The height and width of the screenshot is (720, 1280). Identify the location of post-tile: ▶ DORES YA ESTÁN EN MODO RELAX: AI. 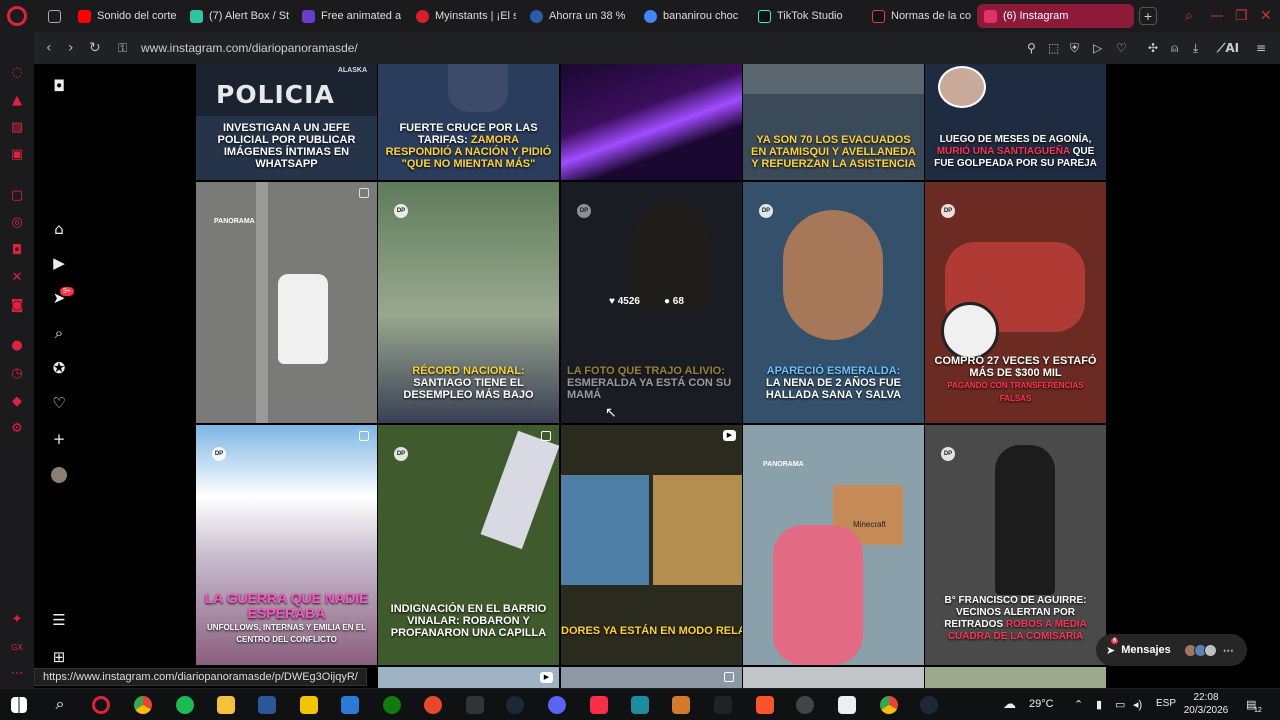
(651, 545).